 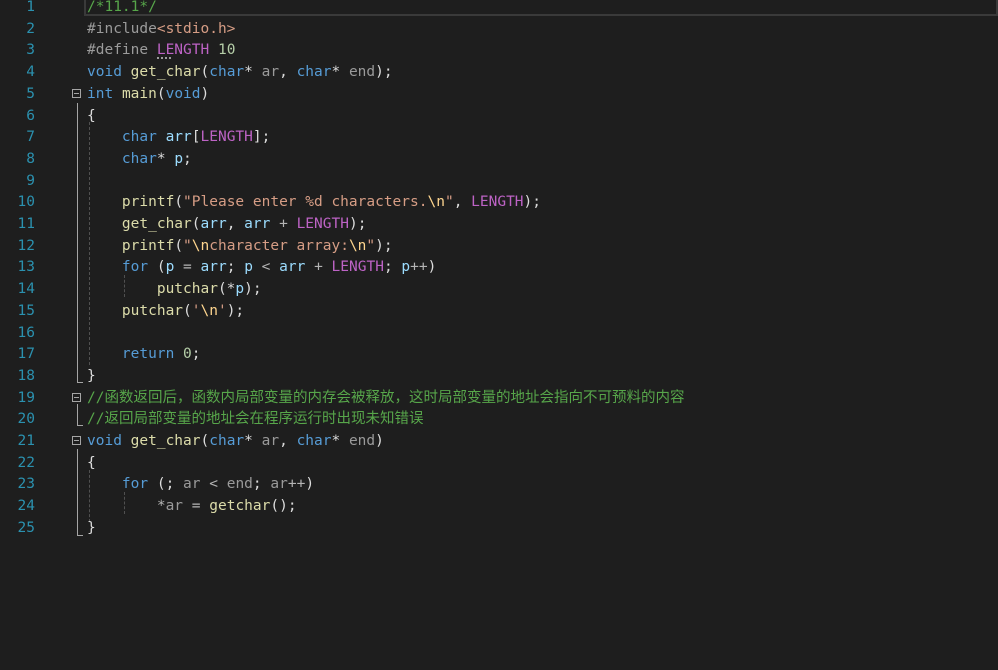 What do you see at coordinates (174, 290) in the screenshot?
I see `line-code: putchar(*p);` at bounding box center [174, 290].